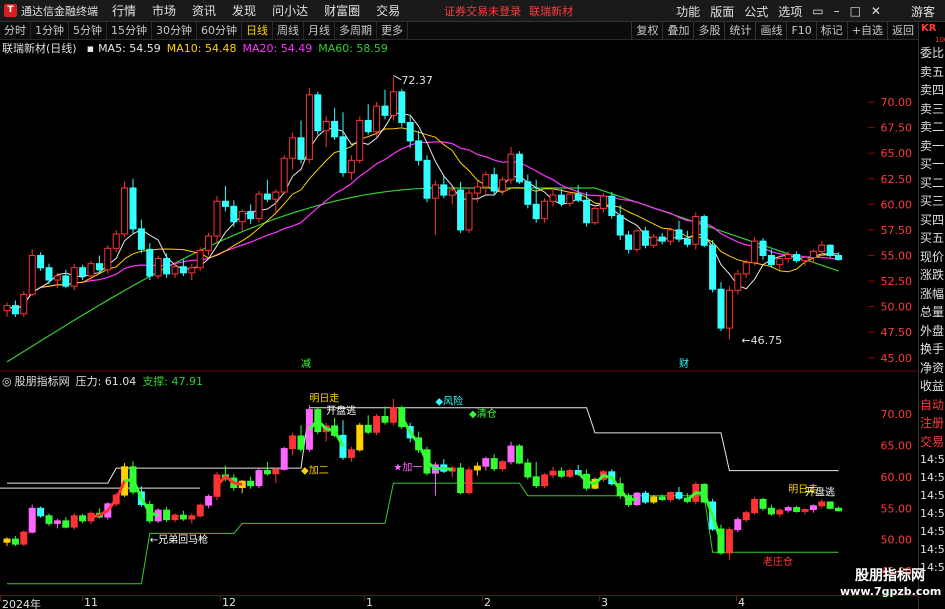 This screenshot has width=945, height=609. I want to click on x-axis-label: 4, so click(741, 602).